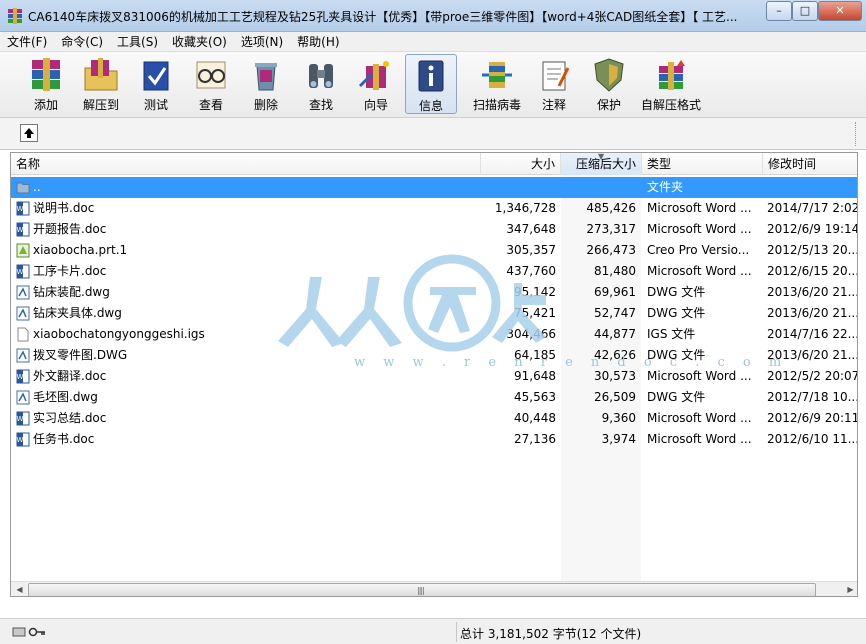 Image resolution: width=866 pixels, height=644 pixels. I want to click on file-name-cell: 工序卡片.doc, so click(70, 271).